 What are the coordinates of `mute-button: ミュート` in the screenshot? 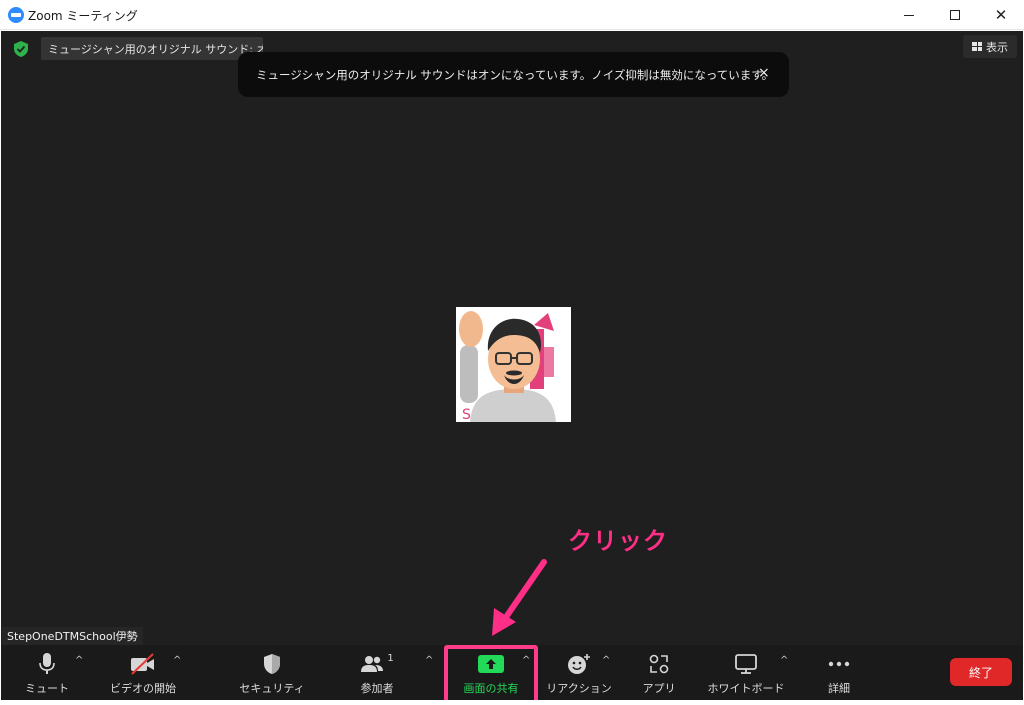 It's located at (47, 672).